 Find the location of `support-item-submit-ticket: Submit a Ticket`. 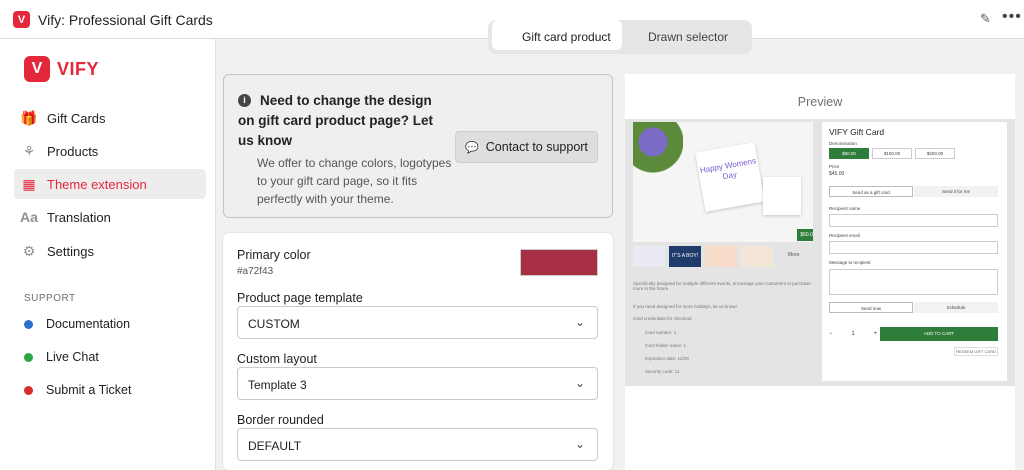

support-item-submit-ticket: Submit a Ticket is located at coordinates (77, 390).